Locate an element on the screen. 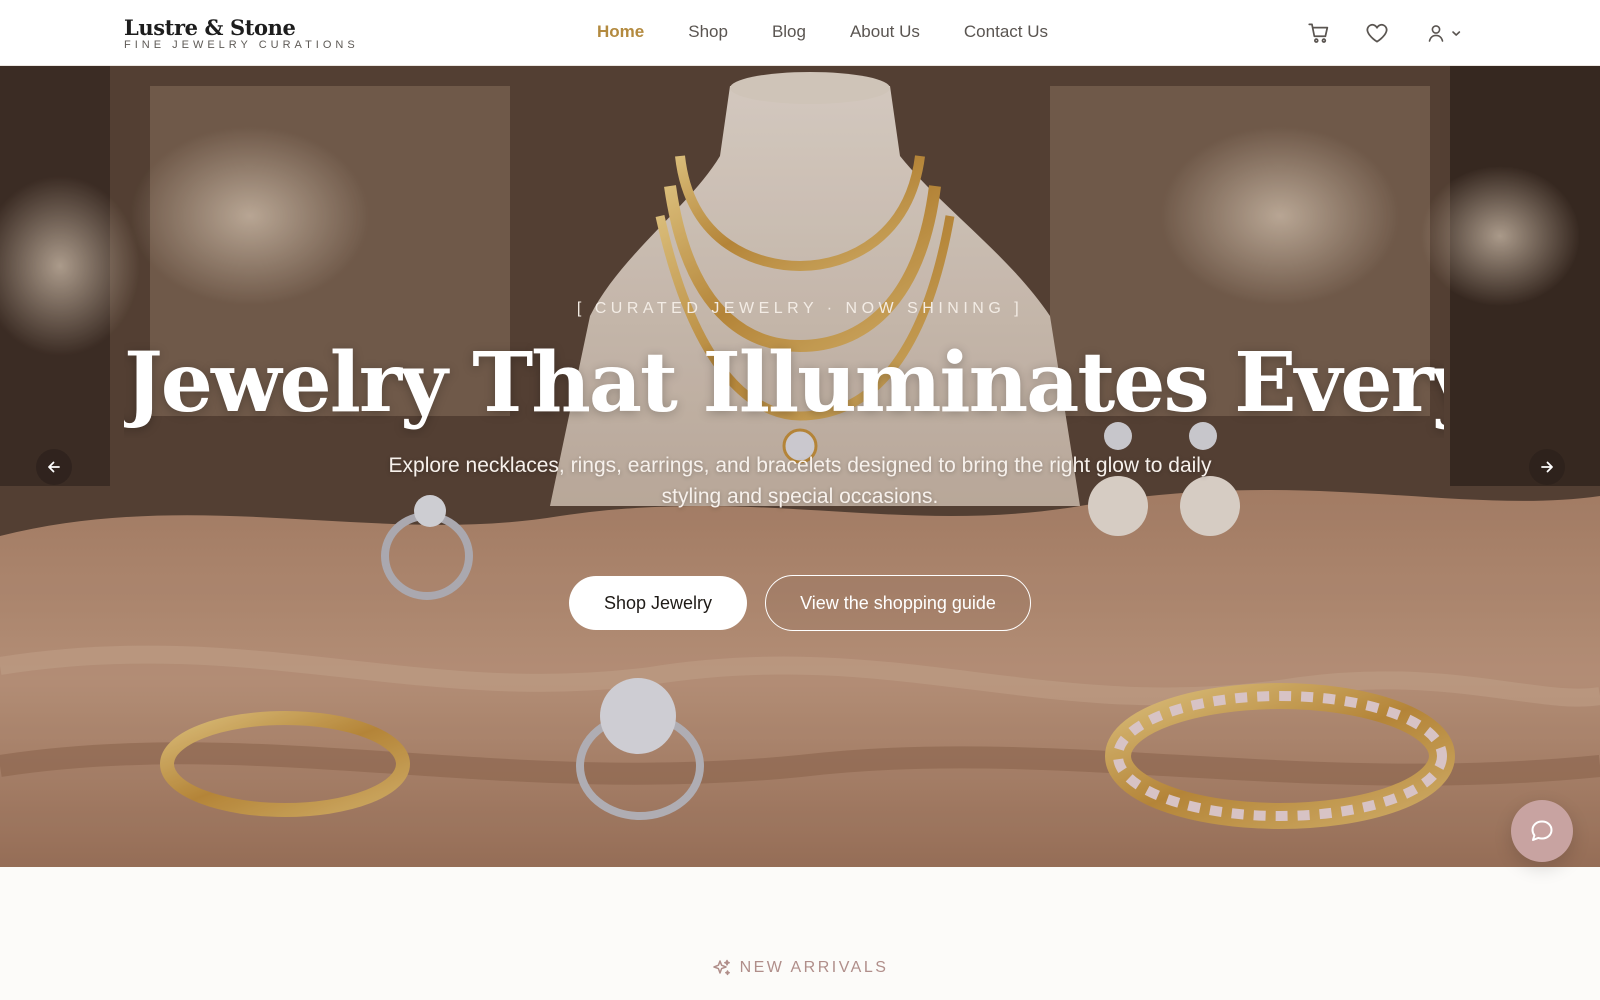  sparkle-icon is located at coordinates (721, 967).